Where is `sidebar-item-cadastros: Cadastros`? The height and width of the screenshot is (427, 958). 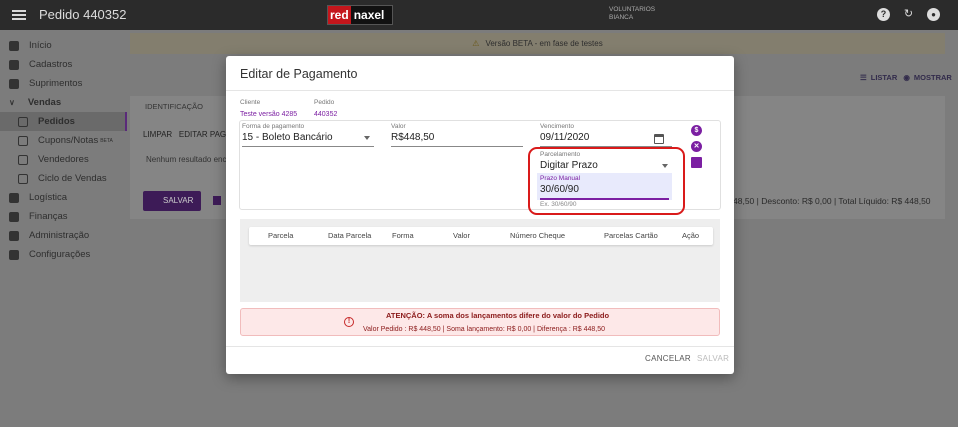 sidebar-item-cadastros: Cadastros is located at coordinates (63, 64).